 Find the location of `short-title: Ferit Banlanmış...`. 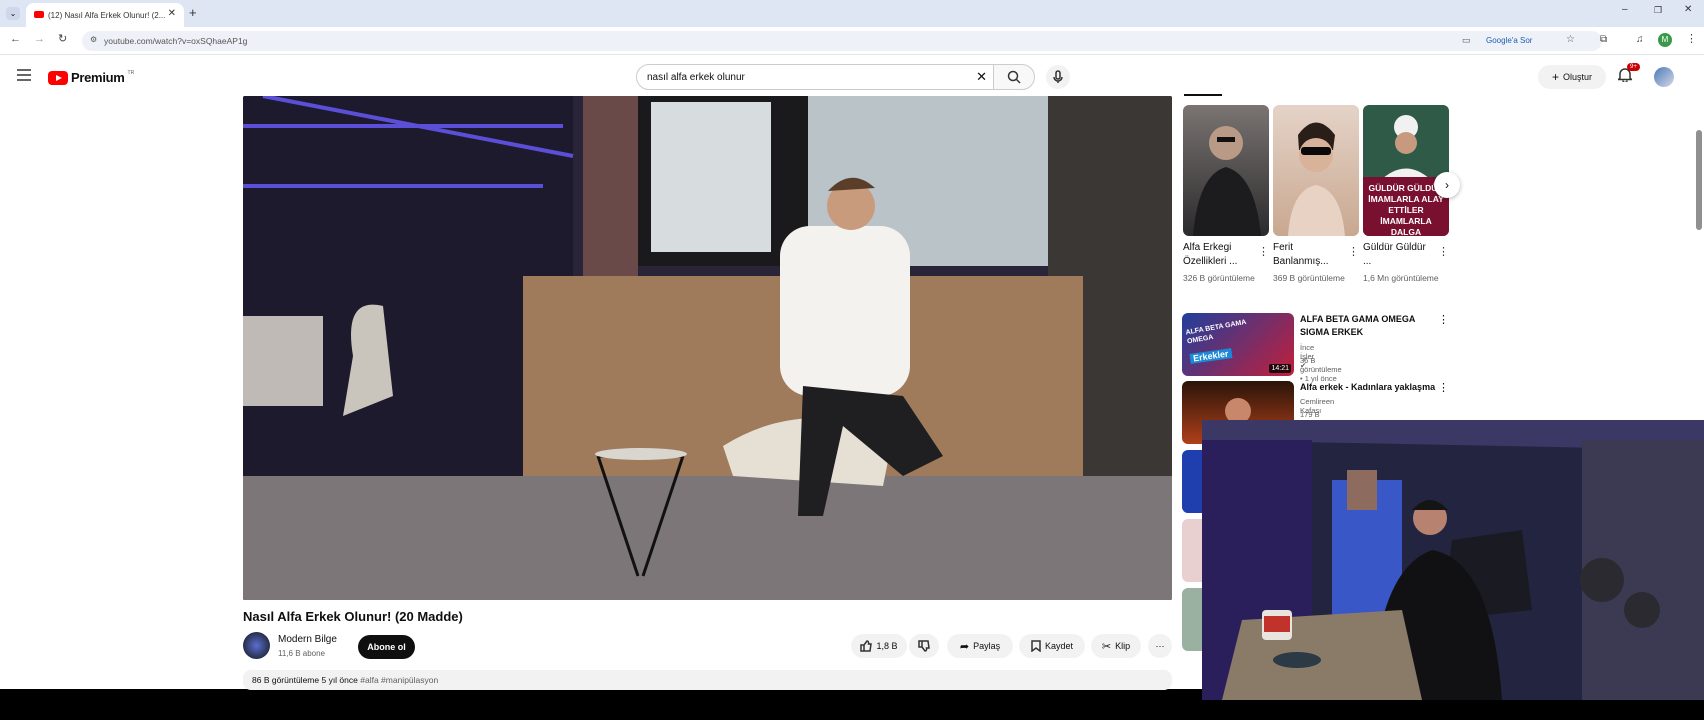

short-title: Ferit Banlanmış... is located at coordinates (1301, 254).